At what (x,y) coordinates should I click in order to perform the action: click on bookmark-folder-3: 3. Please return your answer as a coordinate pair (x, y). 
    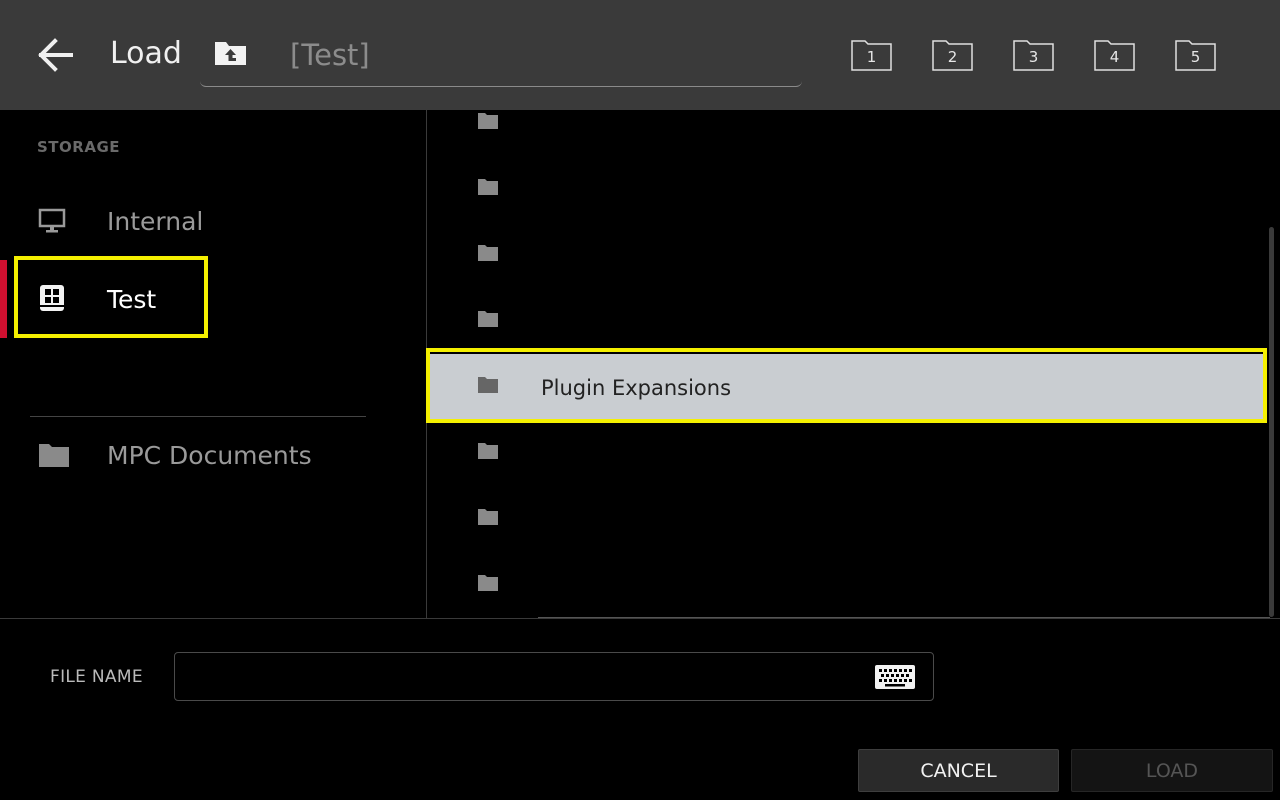
    Looking at the image, I should click on (1033, 55).